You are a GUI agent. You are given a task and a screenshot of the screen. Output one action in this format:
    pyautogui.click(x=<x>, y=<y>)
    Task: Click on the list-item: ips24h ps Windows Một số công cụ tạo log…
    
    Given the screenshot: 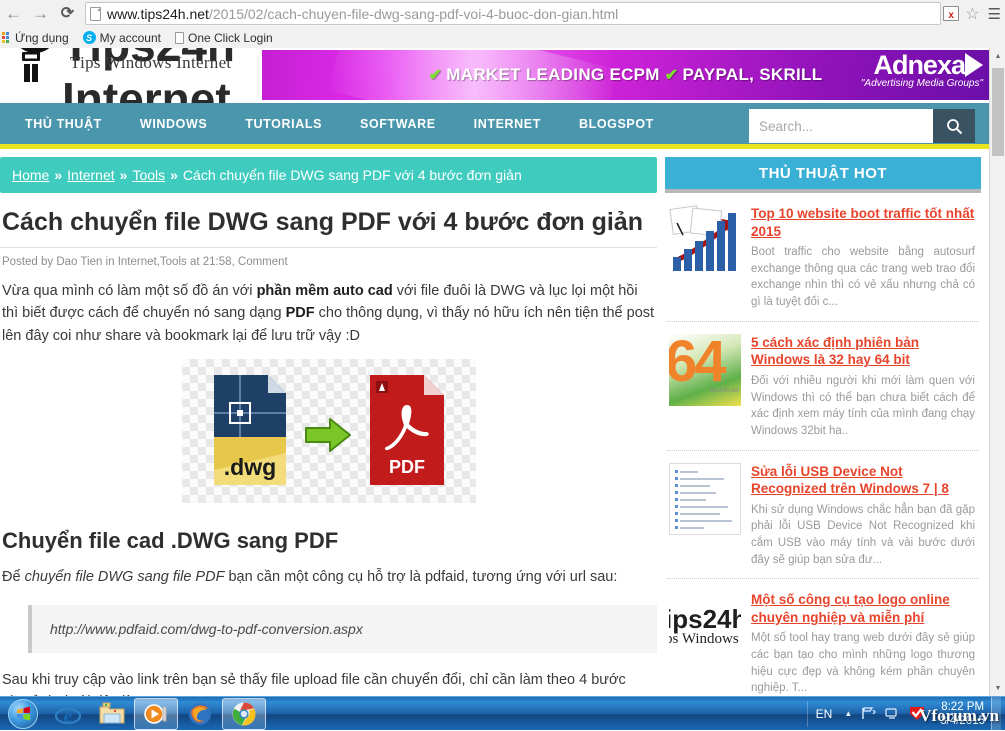 What is the action you would take?
    pyautogui.click(x=823, y=637)
    